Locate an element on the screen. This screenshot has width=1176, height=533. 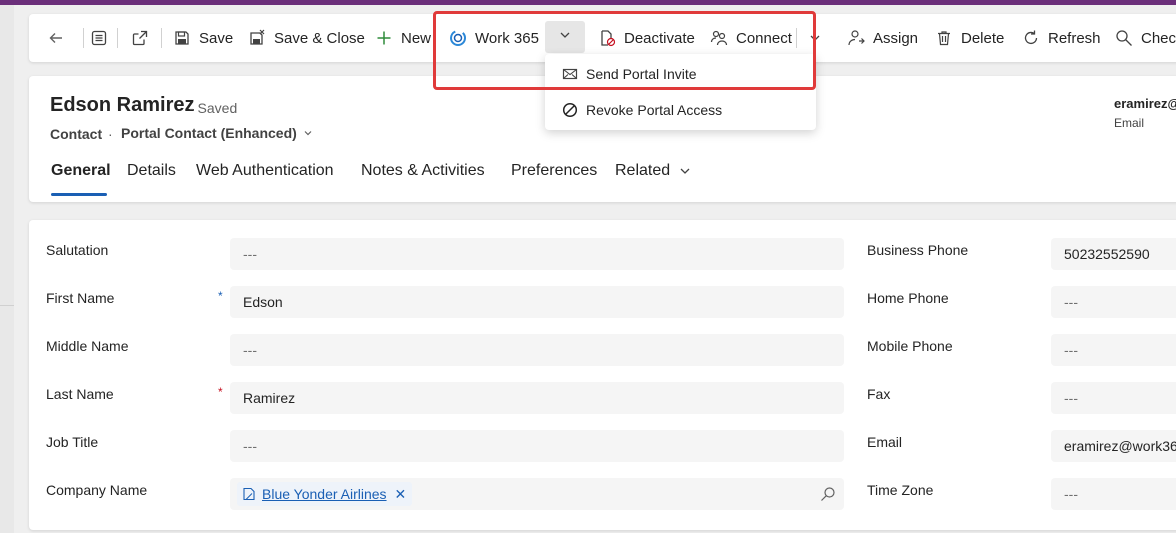
work365-button: Work 365 is located at coordinates (494, 38).